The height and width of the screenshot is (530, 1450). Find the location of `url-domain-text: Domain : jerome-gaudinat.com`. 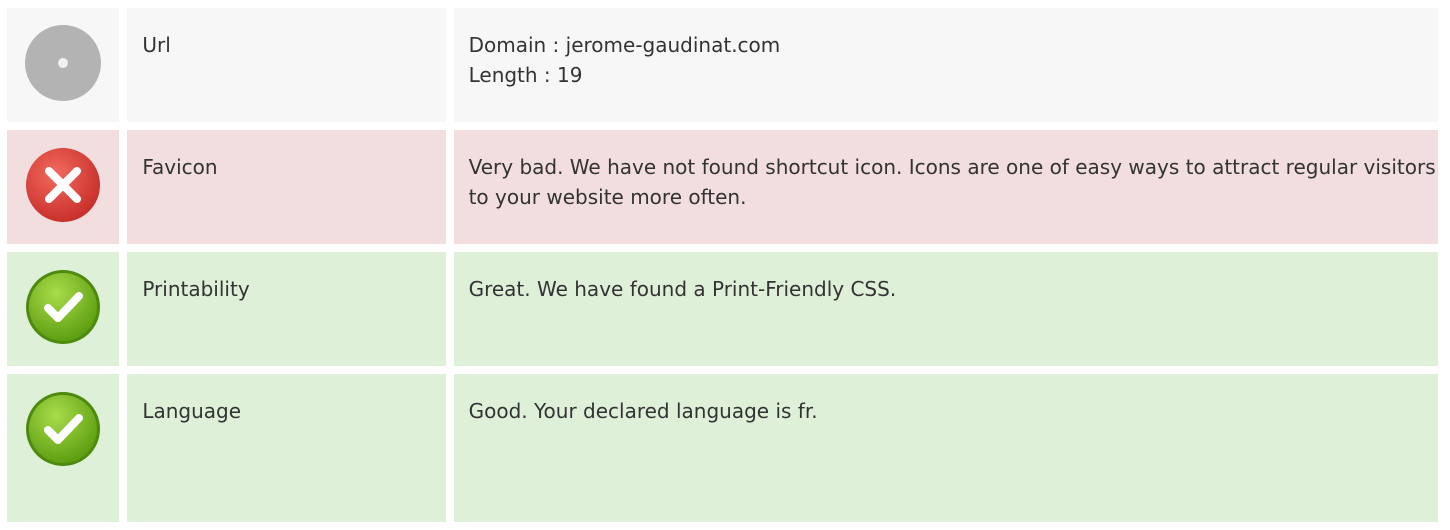

url-domain-text: Domain : jerome-gaudinat.com is located at coordinates (624, 45).